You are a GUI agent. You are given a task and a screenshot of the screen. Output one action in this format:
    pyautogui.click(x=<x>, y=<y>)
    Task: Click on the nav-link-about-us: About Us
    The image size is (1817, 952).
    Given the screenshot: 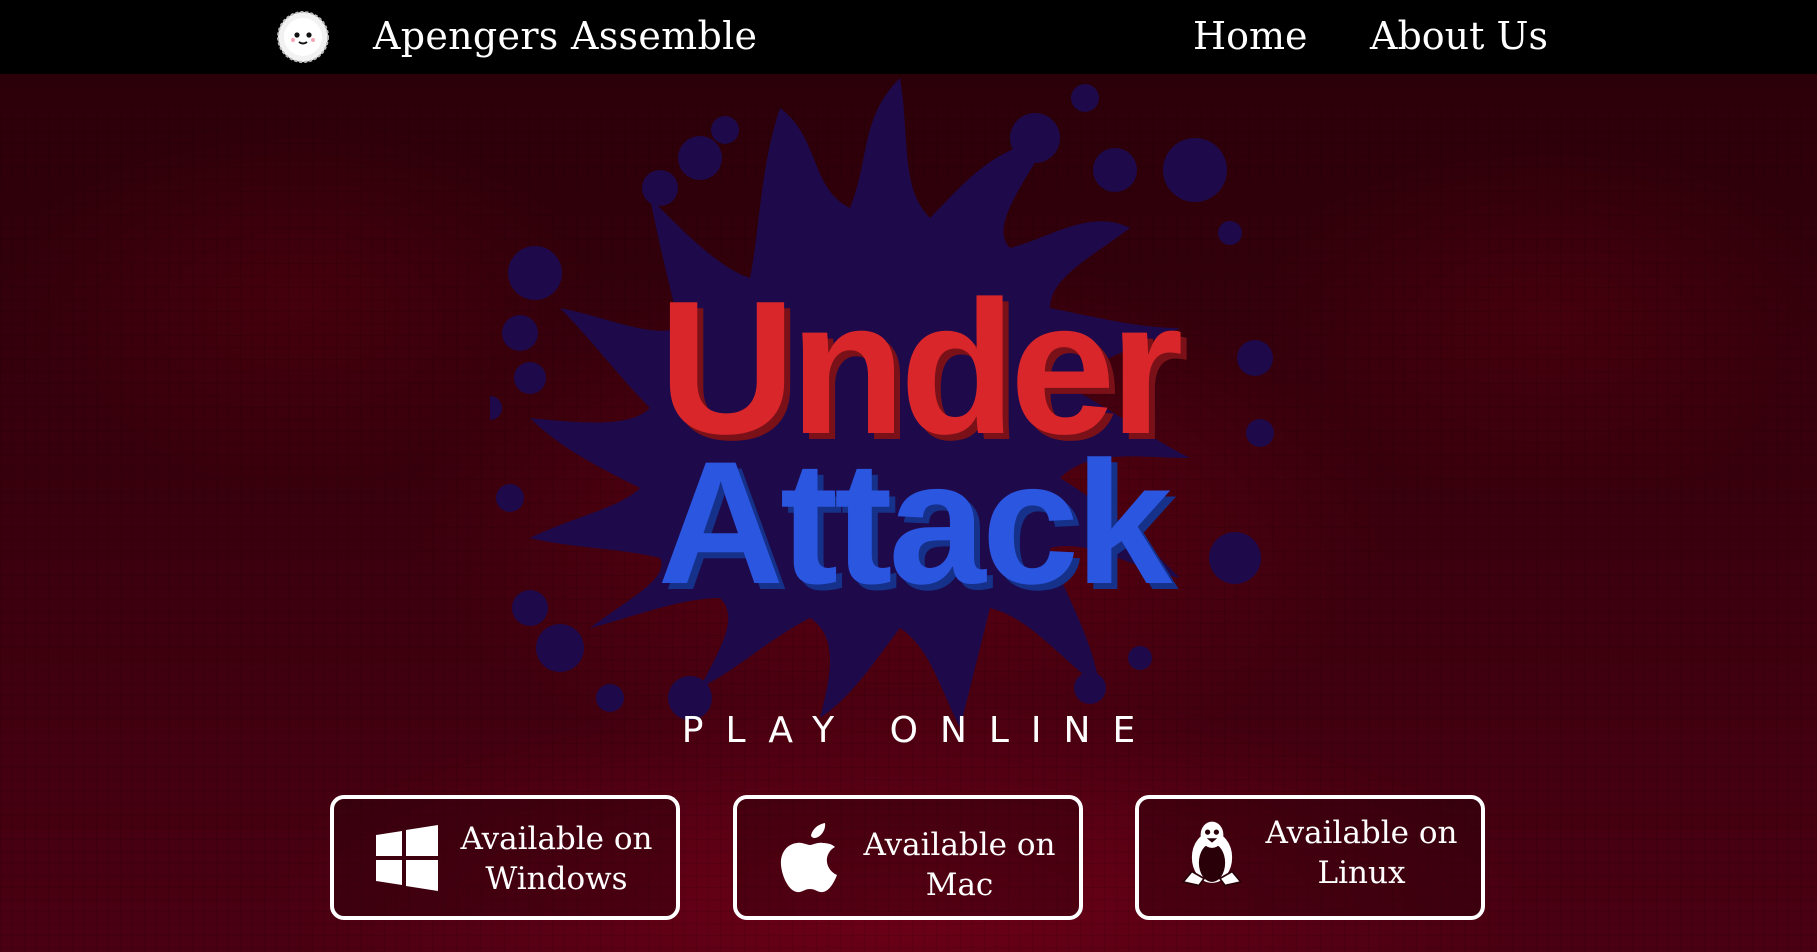 What is the action you would take?
    pyautogui.click(x=1459, y=36)
    